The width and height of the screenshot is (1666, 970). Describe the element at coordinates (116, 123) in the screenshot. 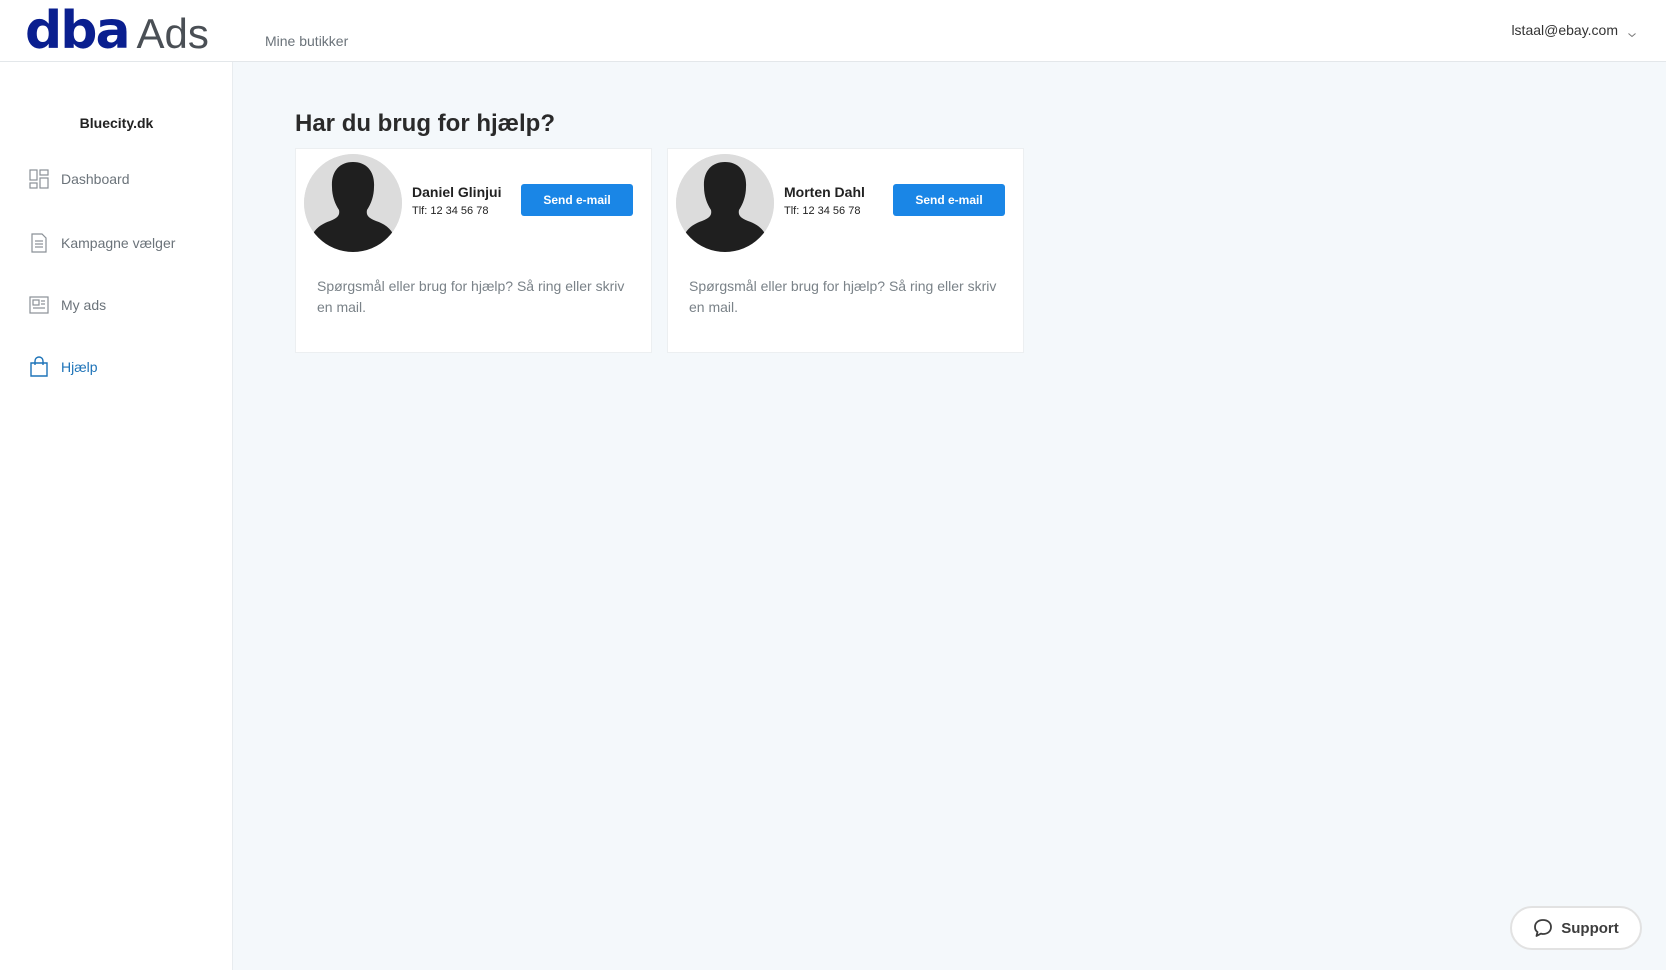

I see `shop-name: Bluecity.dk` at that location.